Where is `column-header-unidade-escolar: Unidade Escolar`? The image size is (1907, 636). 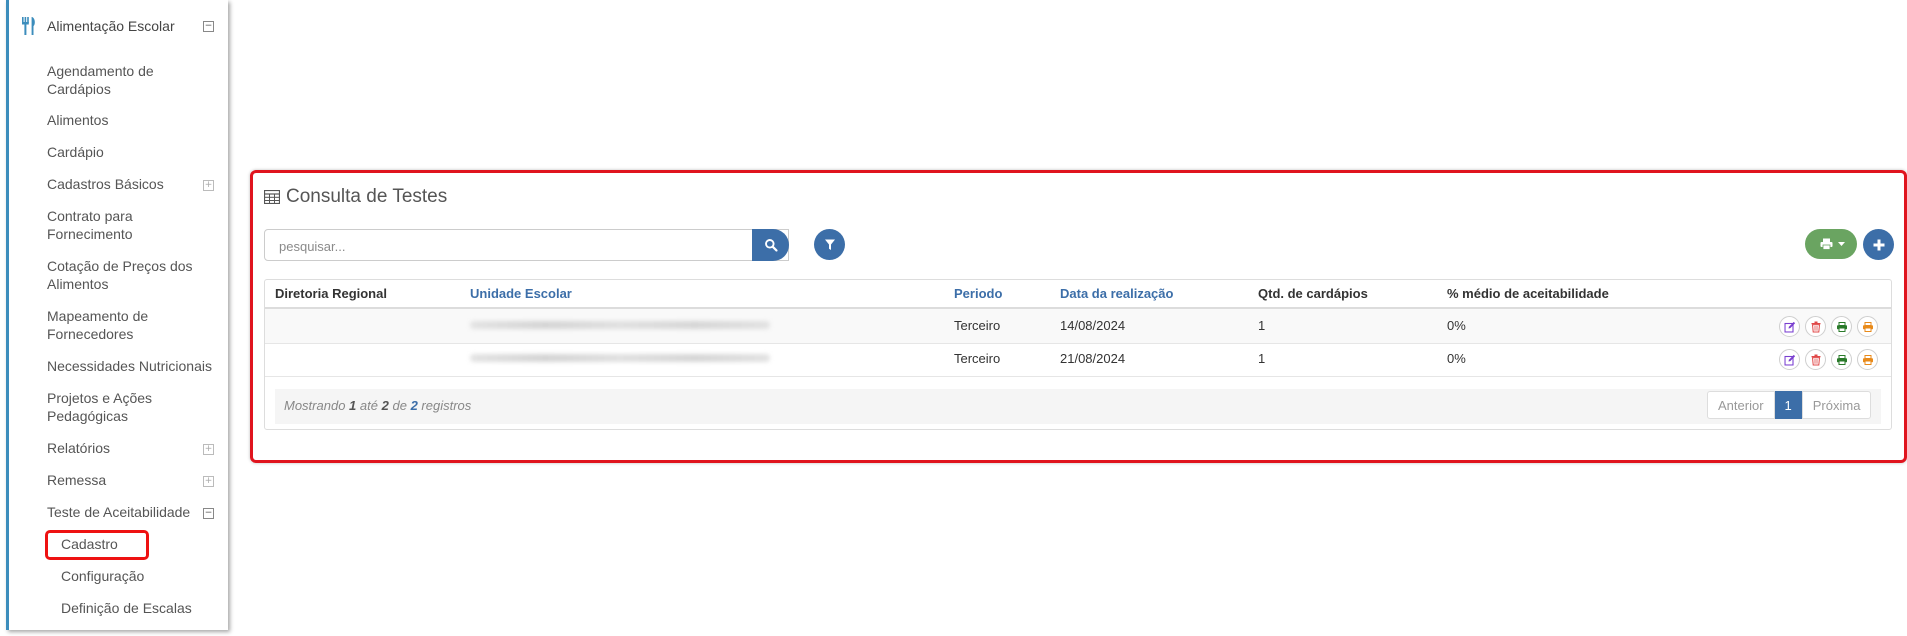
column-header-unidade-escolar: Unidade Escolar is located at coordinates (521, 293).